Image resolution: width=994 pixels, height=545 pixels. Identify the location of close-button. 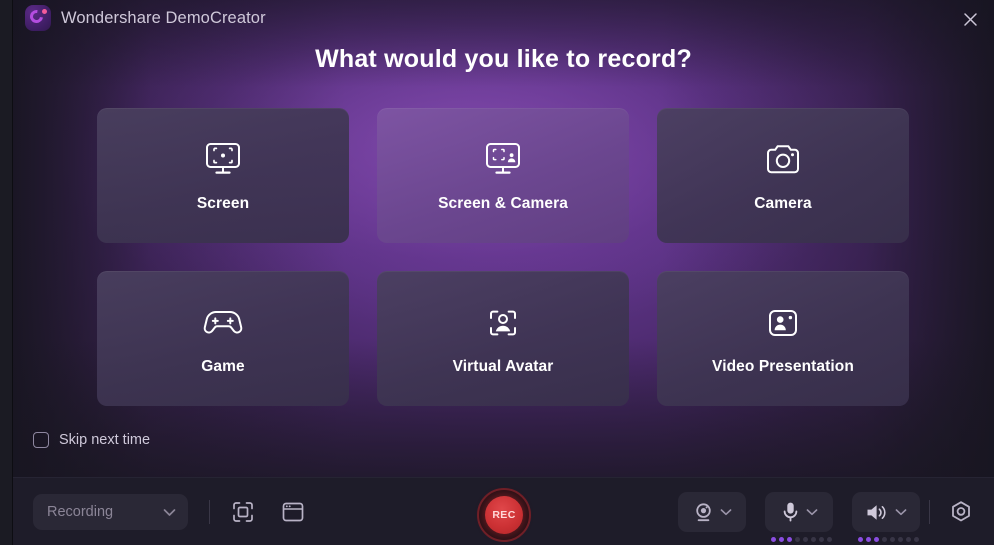
(970, 19).